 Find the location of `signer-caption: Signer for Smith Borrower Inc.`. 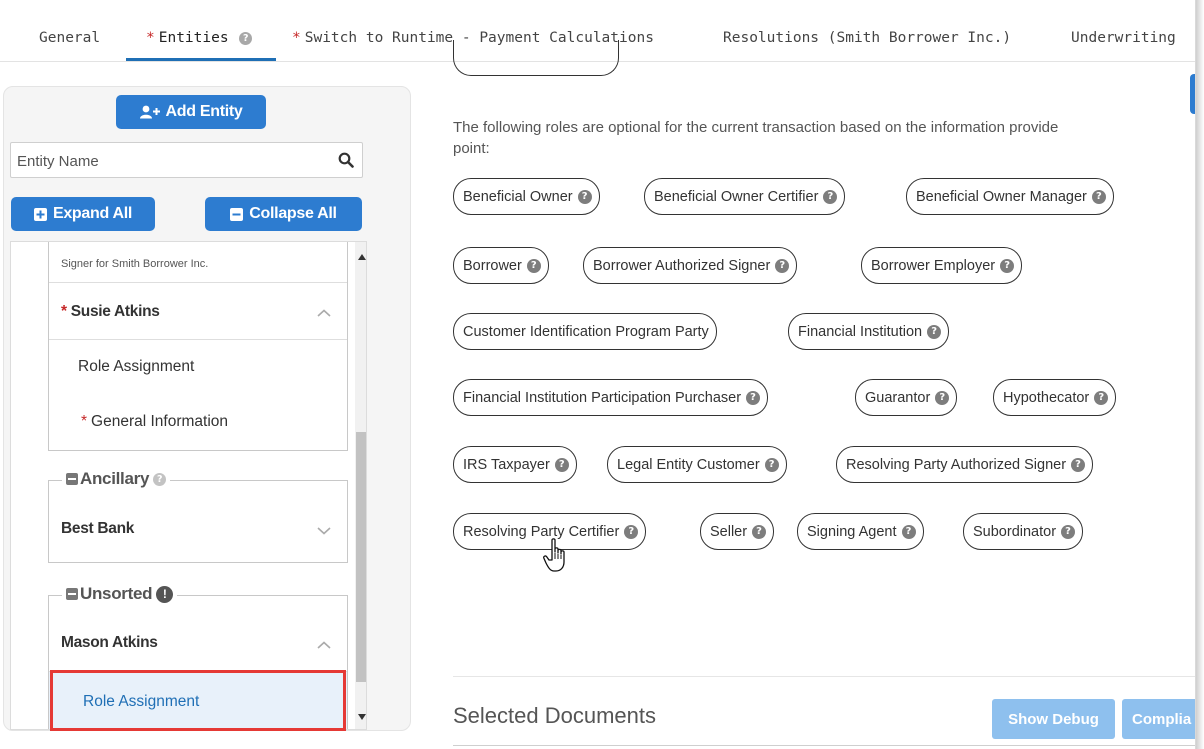

signer-caption: Signer for Smith Borrower Inc. is located at coordinates (135, 264).